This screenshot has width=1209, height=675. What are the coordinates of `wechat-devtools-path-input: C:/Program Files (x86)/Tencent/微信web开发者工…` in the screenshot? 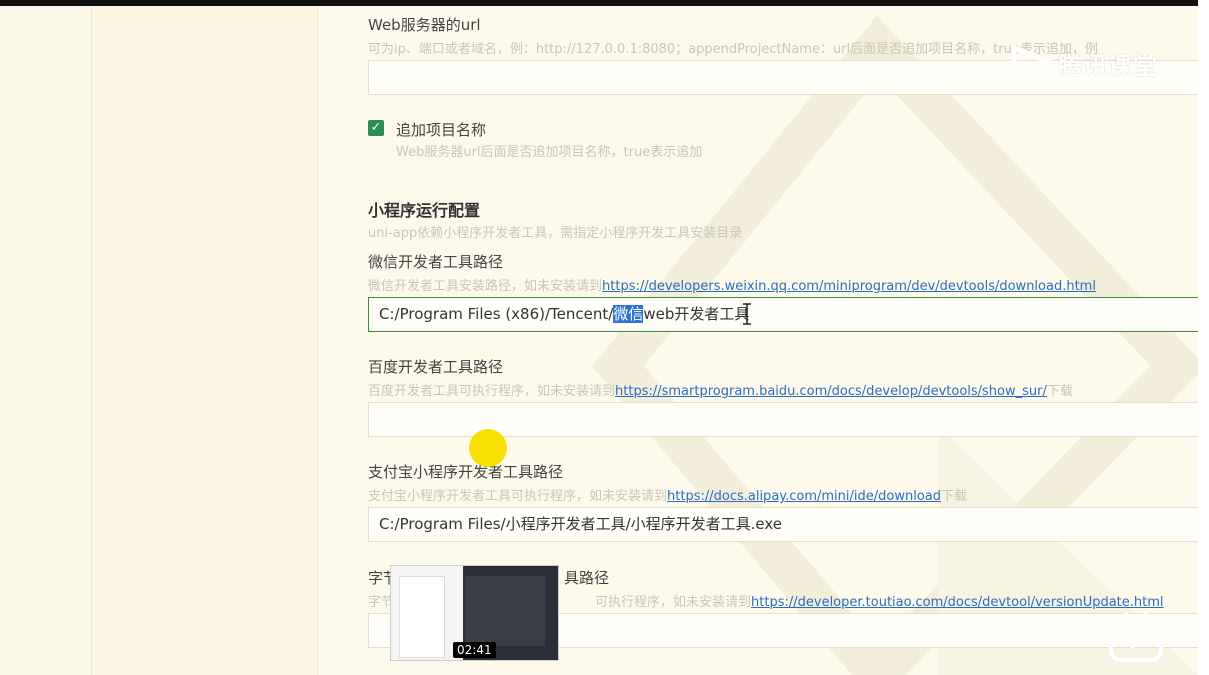 It's located at (783, 314).